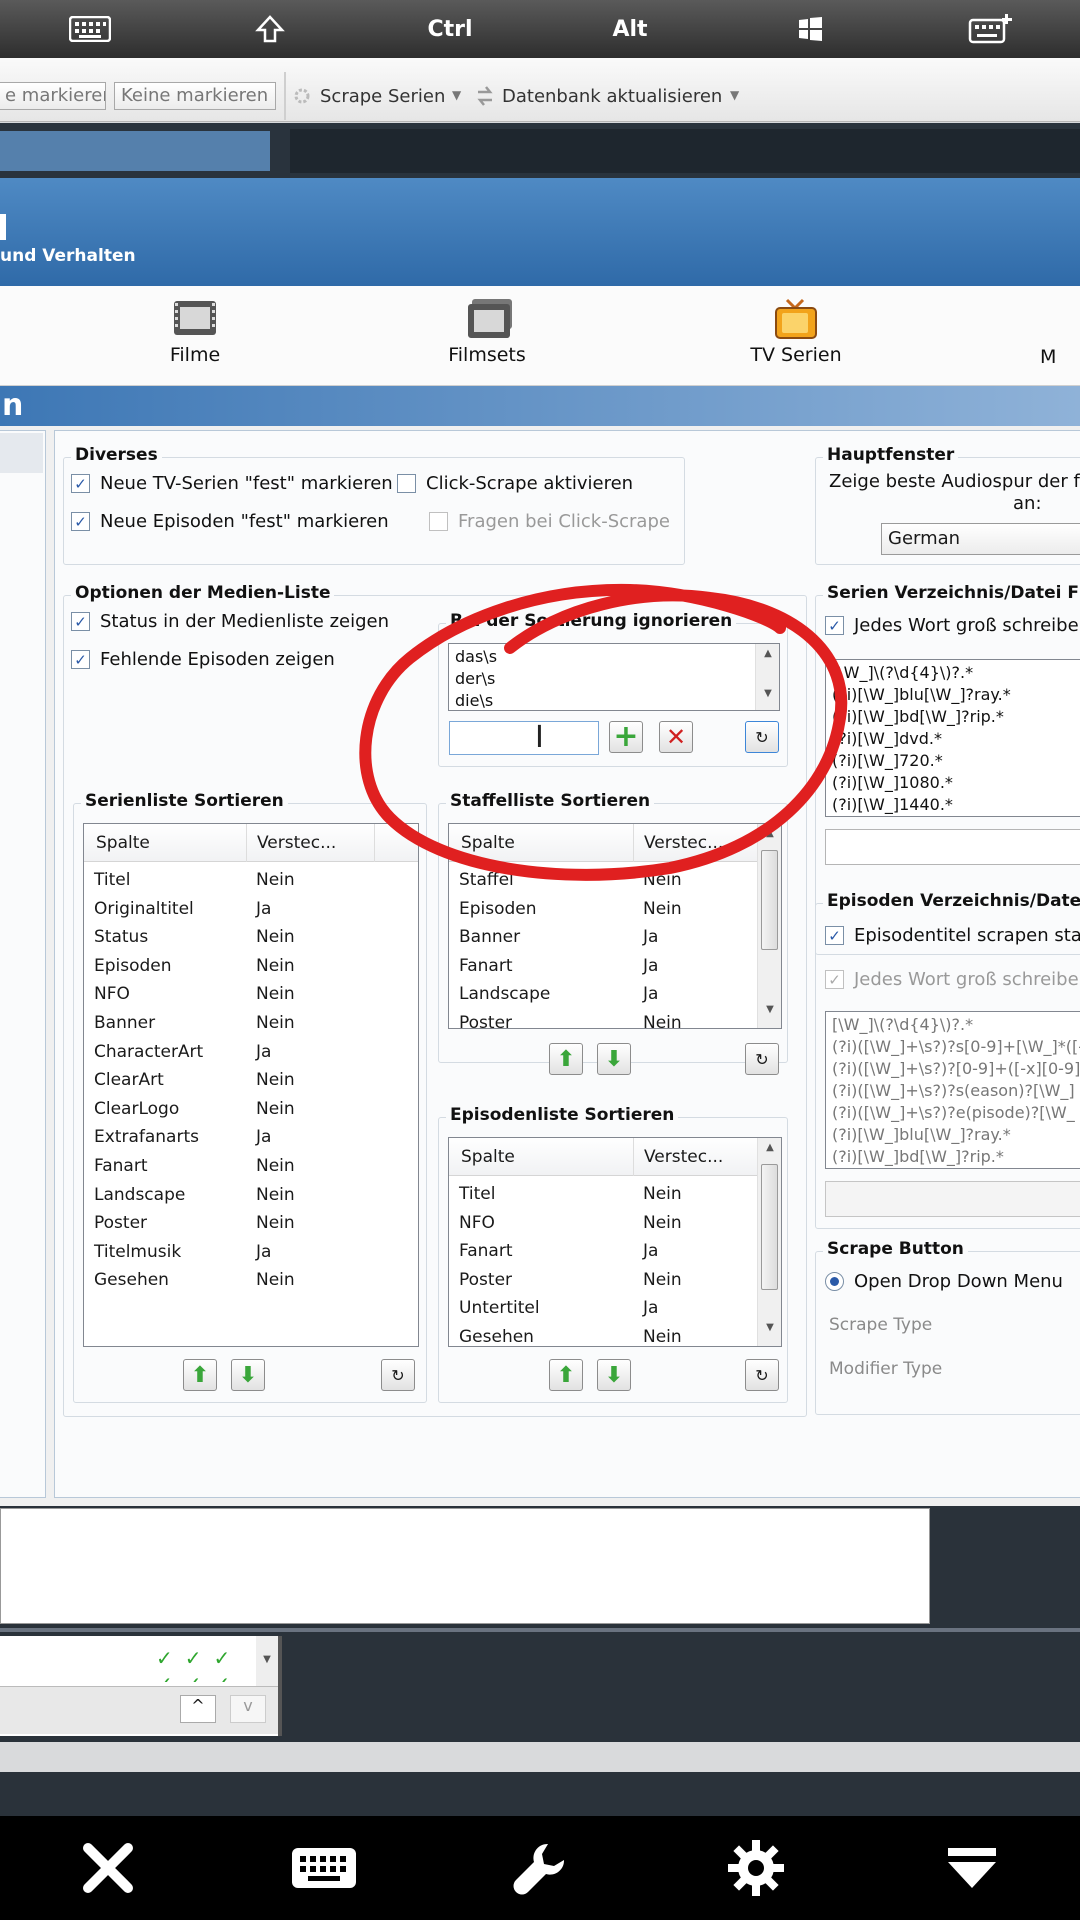  I want to click on check-icon: ✓, so click(834, 935).